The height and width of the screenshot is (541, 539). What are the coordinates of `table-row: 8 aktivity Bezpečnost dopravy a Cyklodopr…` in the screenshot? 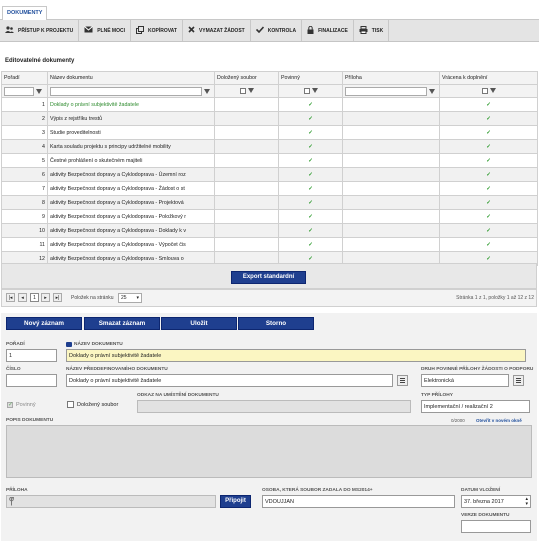 It's located at (269, 202).